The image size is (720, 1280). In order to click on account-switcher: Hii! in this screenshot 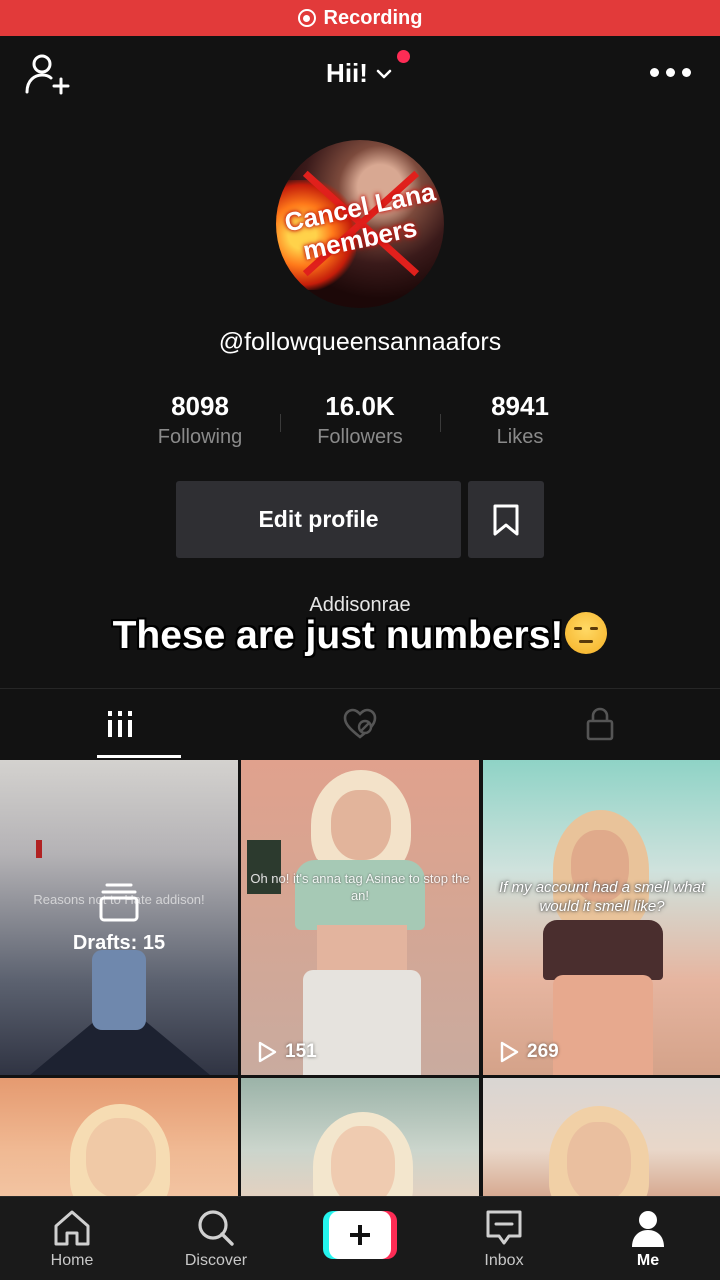, I will do `click(360, 73)`.